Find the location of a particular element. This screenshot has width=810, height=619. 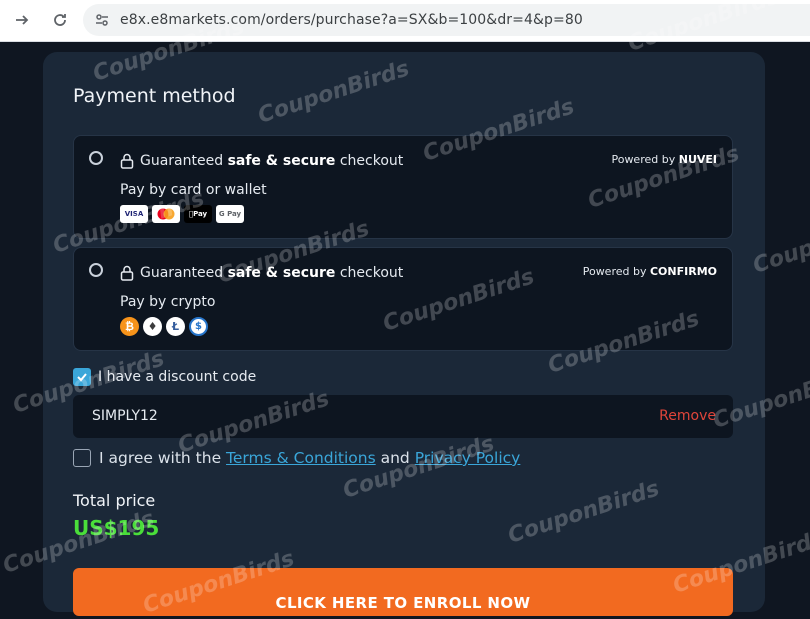

radio-crypto is located at coordinates (96, 270).